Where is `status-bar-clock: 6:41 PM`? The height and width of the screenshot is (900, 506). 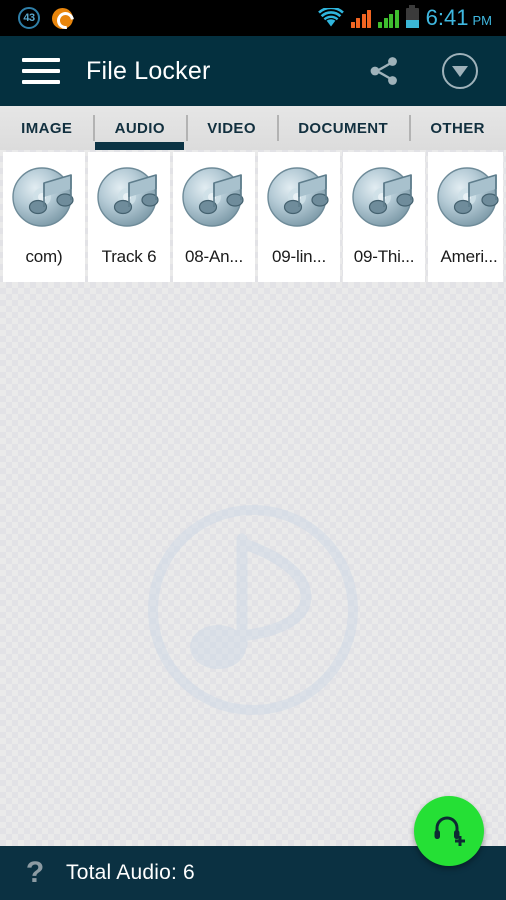
status-bar-clock: 6:41 PM is located at coordinates (459, 18).